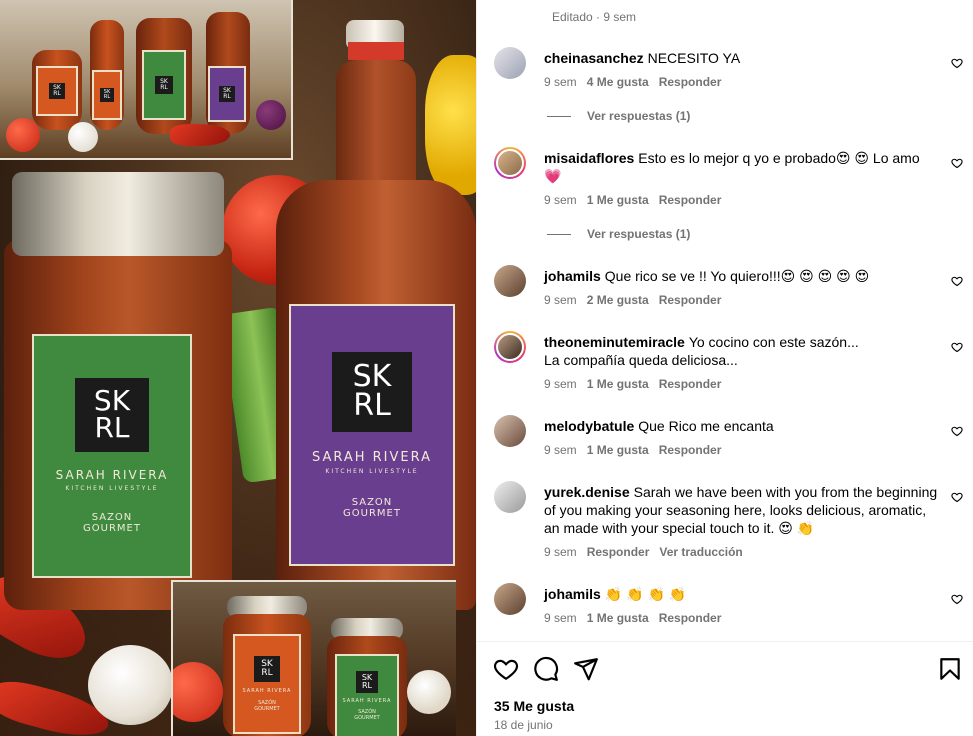  Describe the element at coordinates (618, 300) in the screenshot. I see `comment-likes: 2 Me gusta` at that location.